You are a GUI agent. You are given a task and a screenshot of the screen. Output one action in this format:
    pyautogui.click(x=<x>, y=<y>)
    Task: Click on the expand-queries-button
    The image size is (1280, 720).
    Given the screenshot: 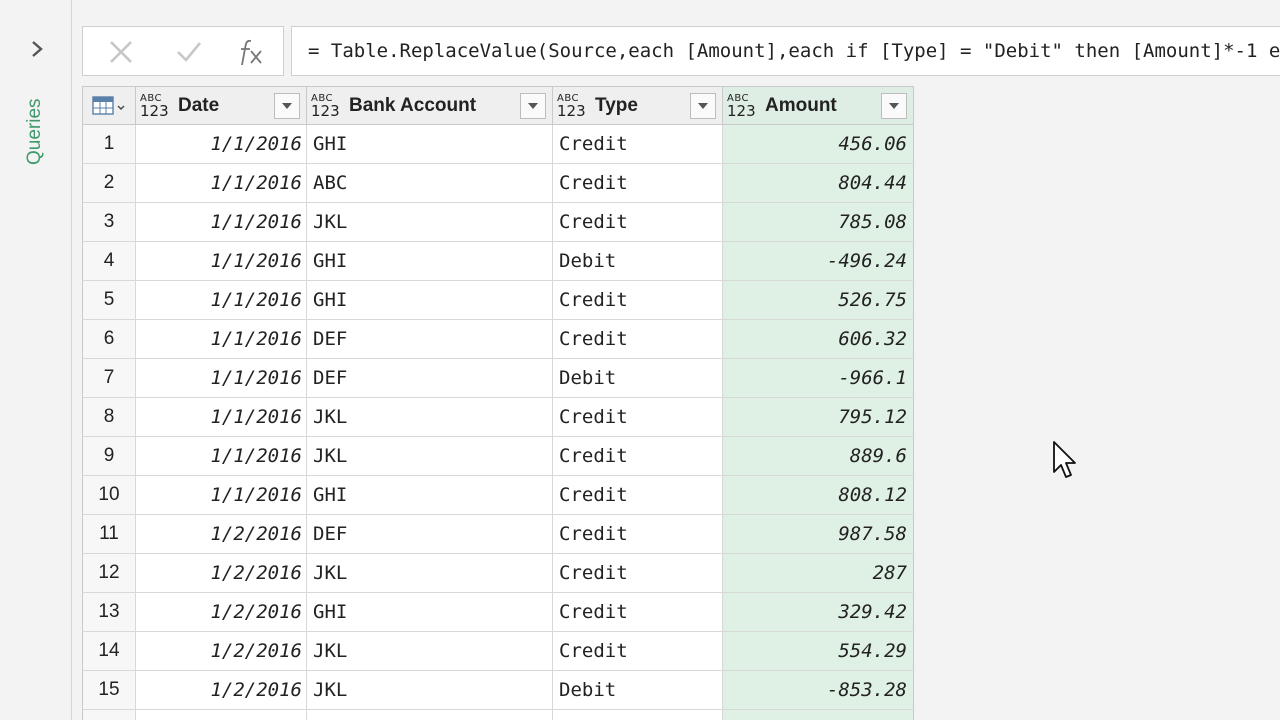 What is the action you would take?
    pyautogui.click(x=37, y=49)
    